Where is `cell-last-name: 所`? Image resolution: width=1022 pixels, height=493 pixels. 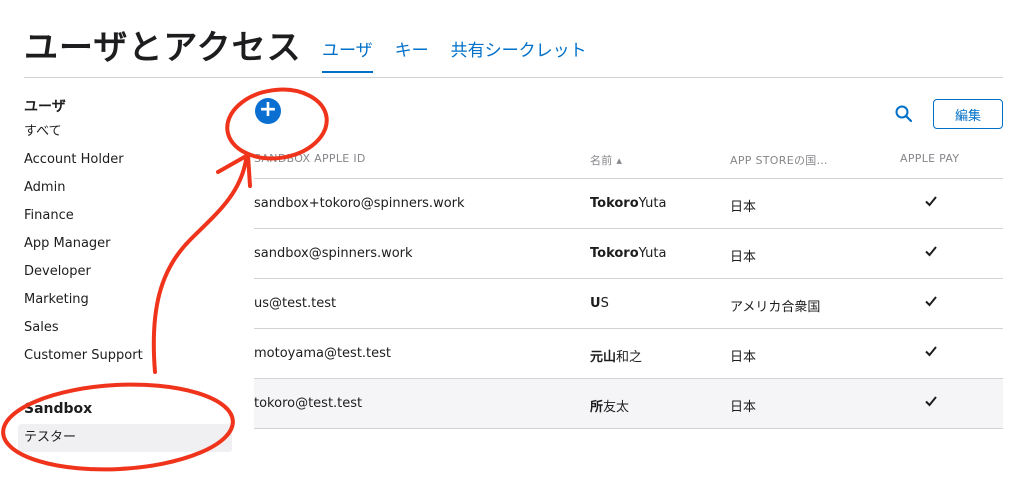
cell-last-name: 所 is located at coordinates (597, 407).